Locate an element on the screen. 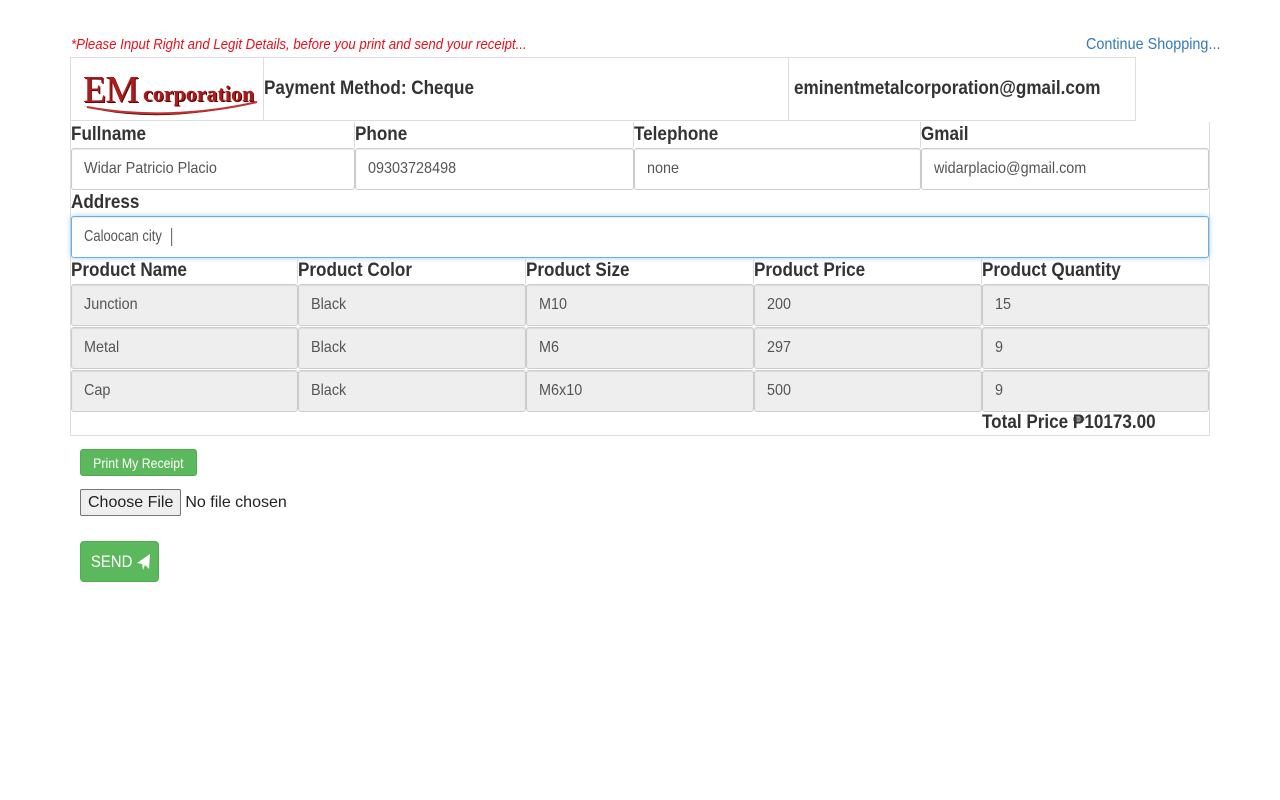 This screenshot has width=1280, height=800. product-size-field: M6x10 is located at coordinates (640, 391).